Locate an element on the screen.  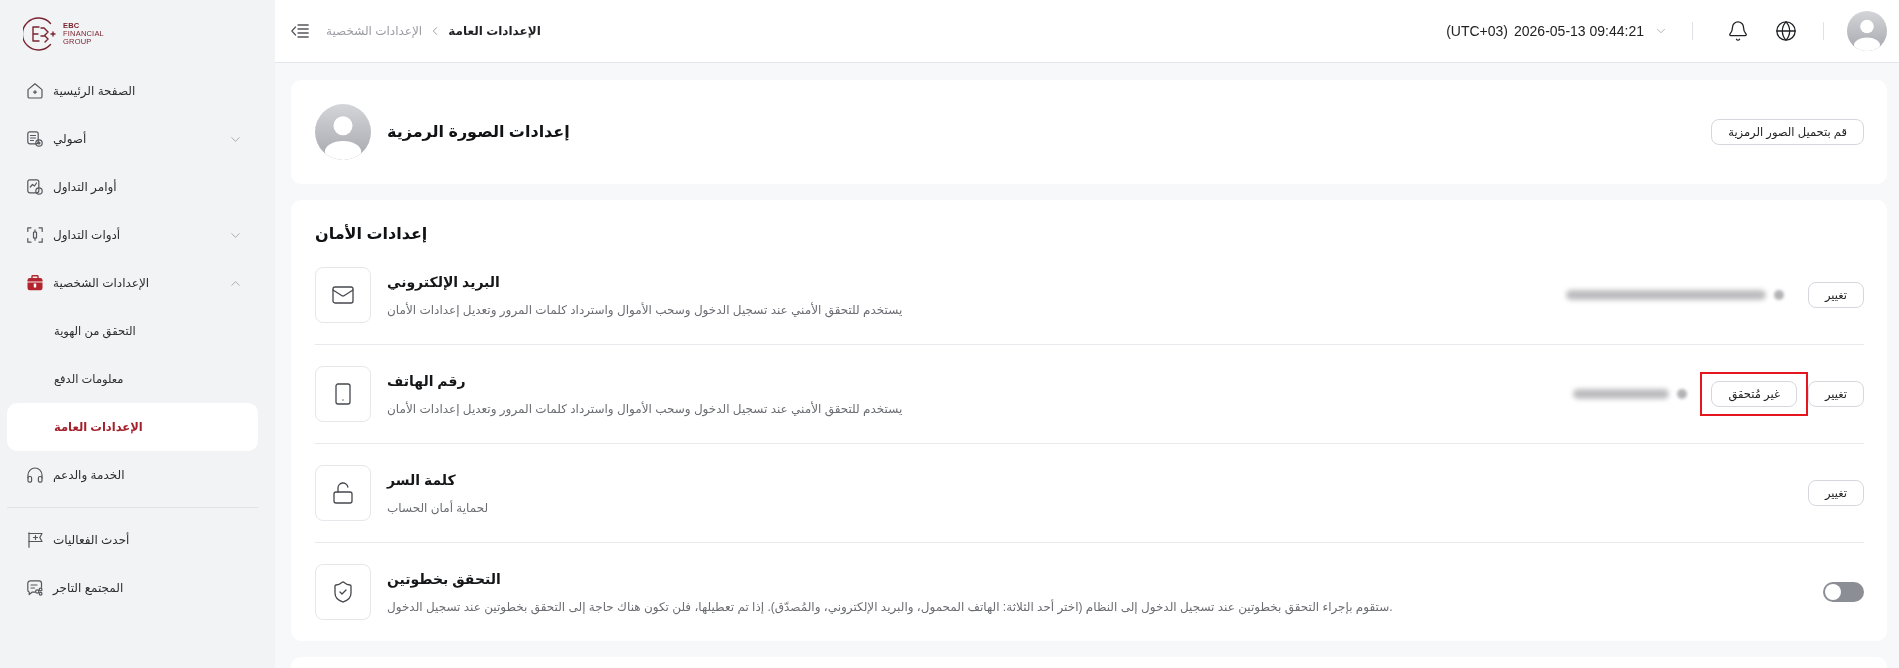
globe-icon is located at coordinates (1786, 31).